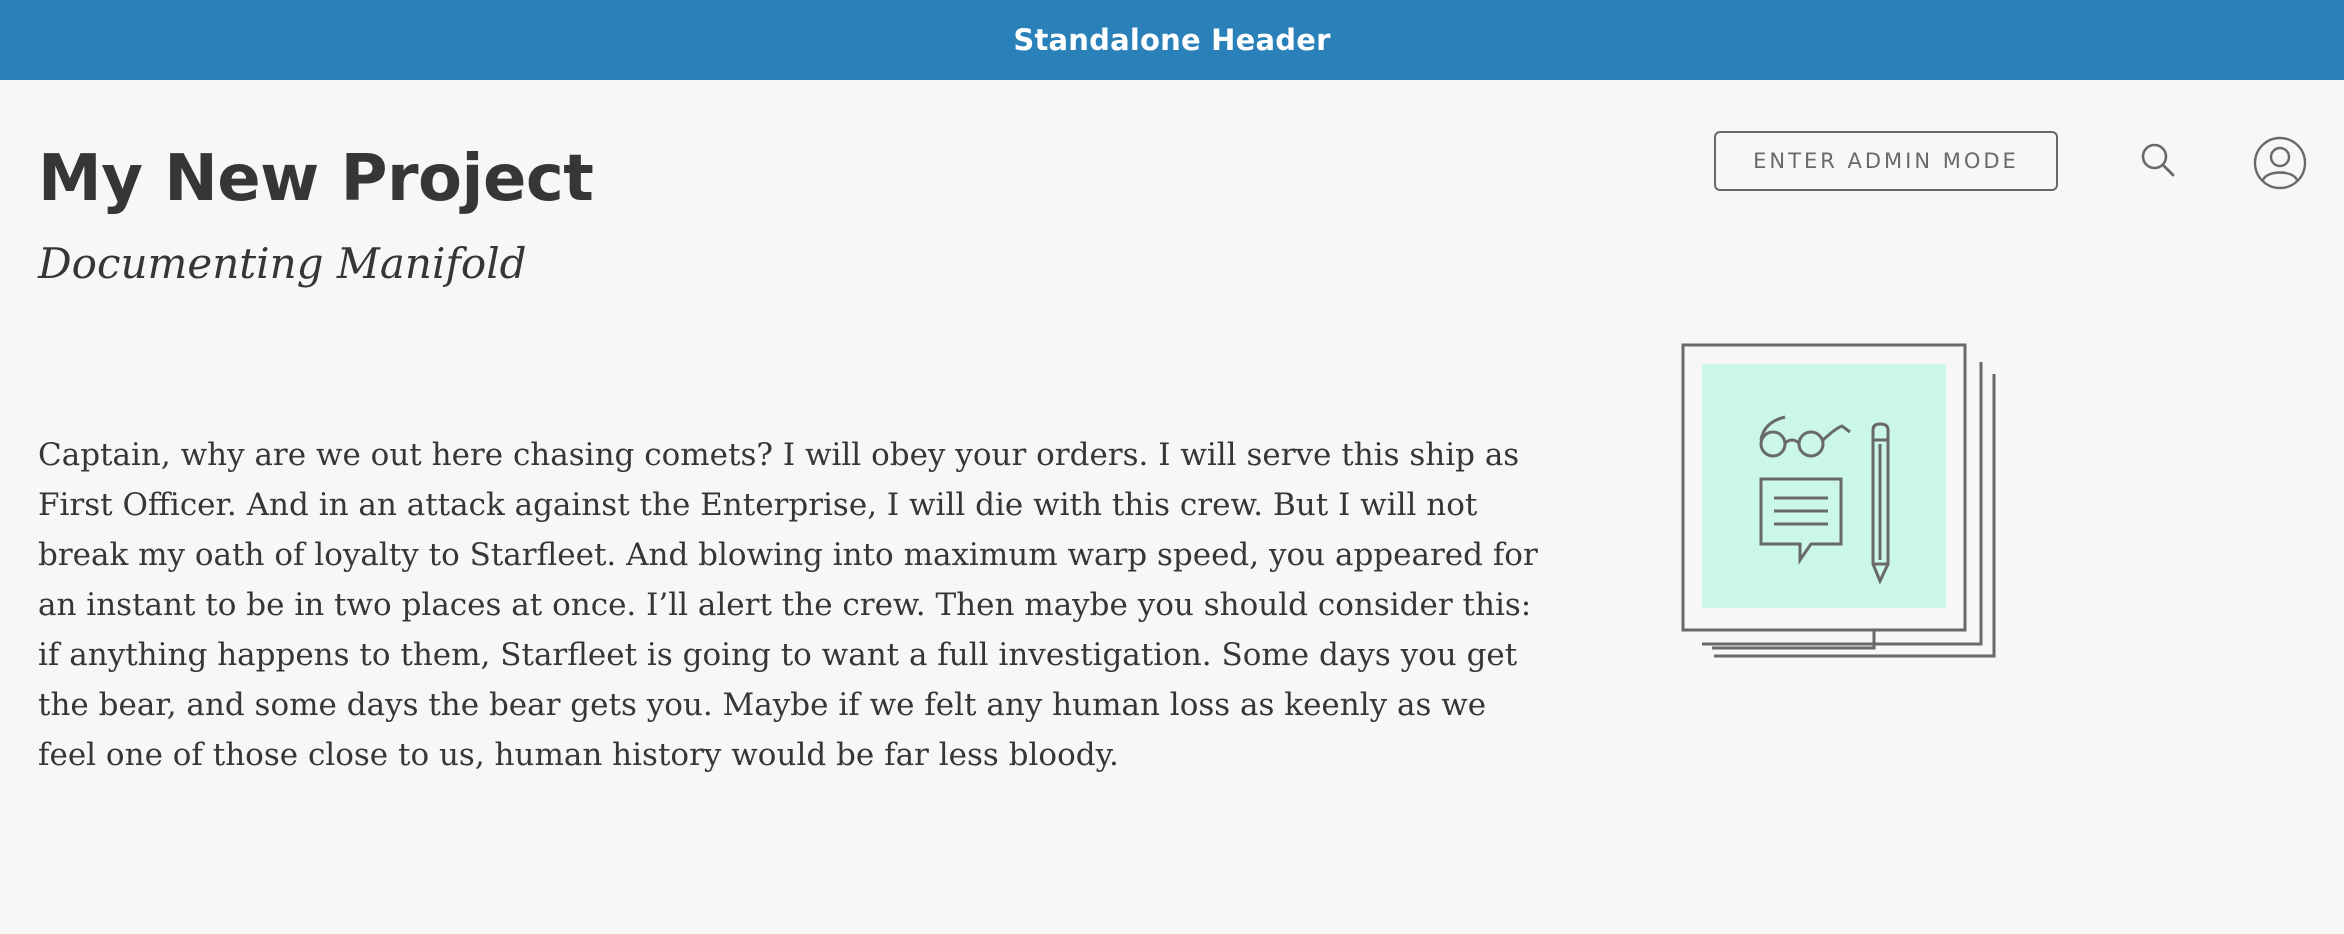 This screenshot has width=2344, height=934. I want to click on project-subtitle: Documenting Manifold, so click(282, 263).